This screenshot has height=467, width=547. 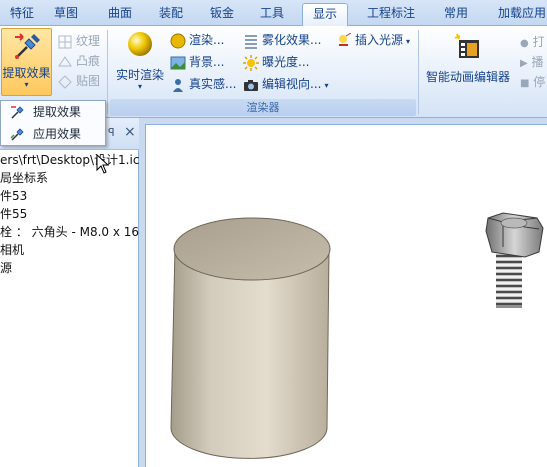 I want to click on open-label: 打, so click(x=538, y=42).